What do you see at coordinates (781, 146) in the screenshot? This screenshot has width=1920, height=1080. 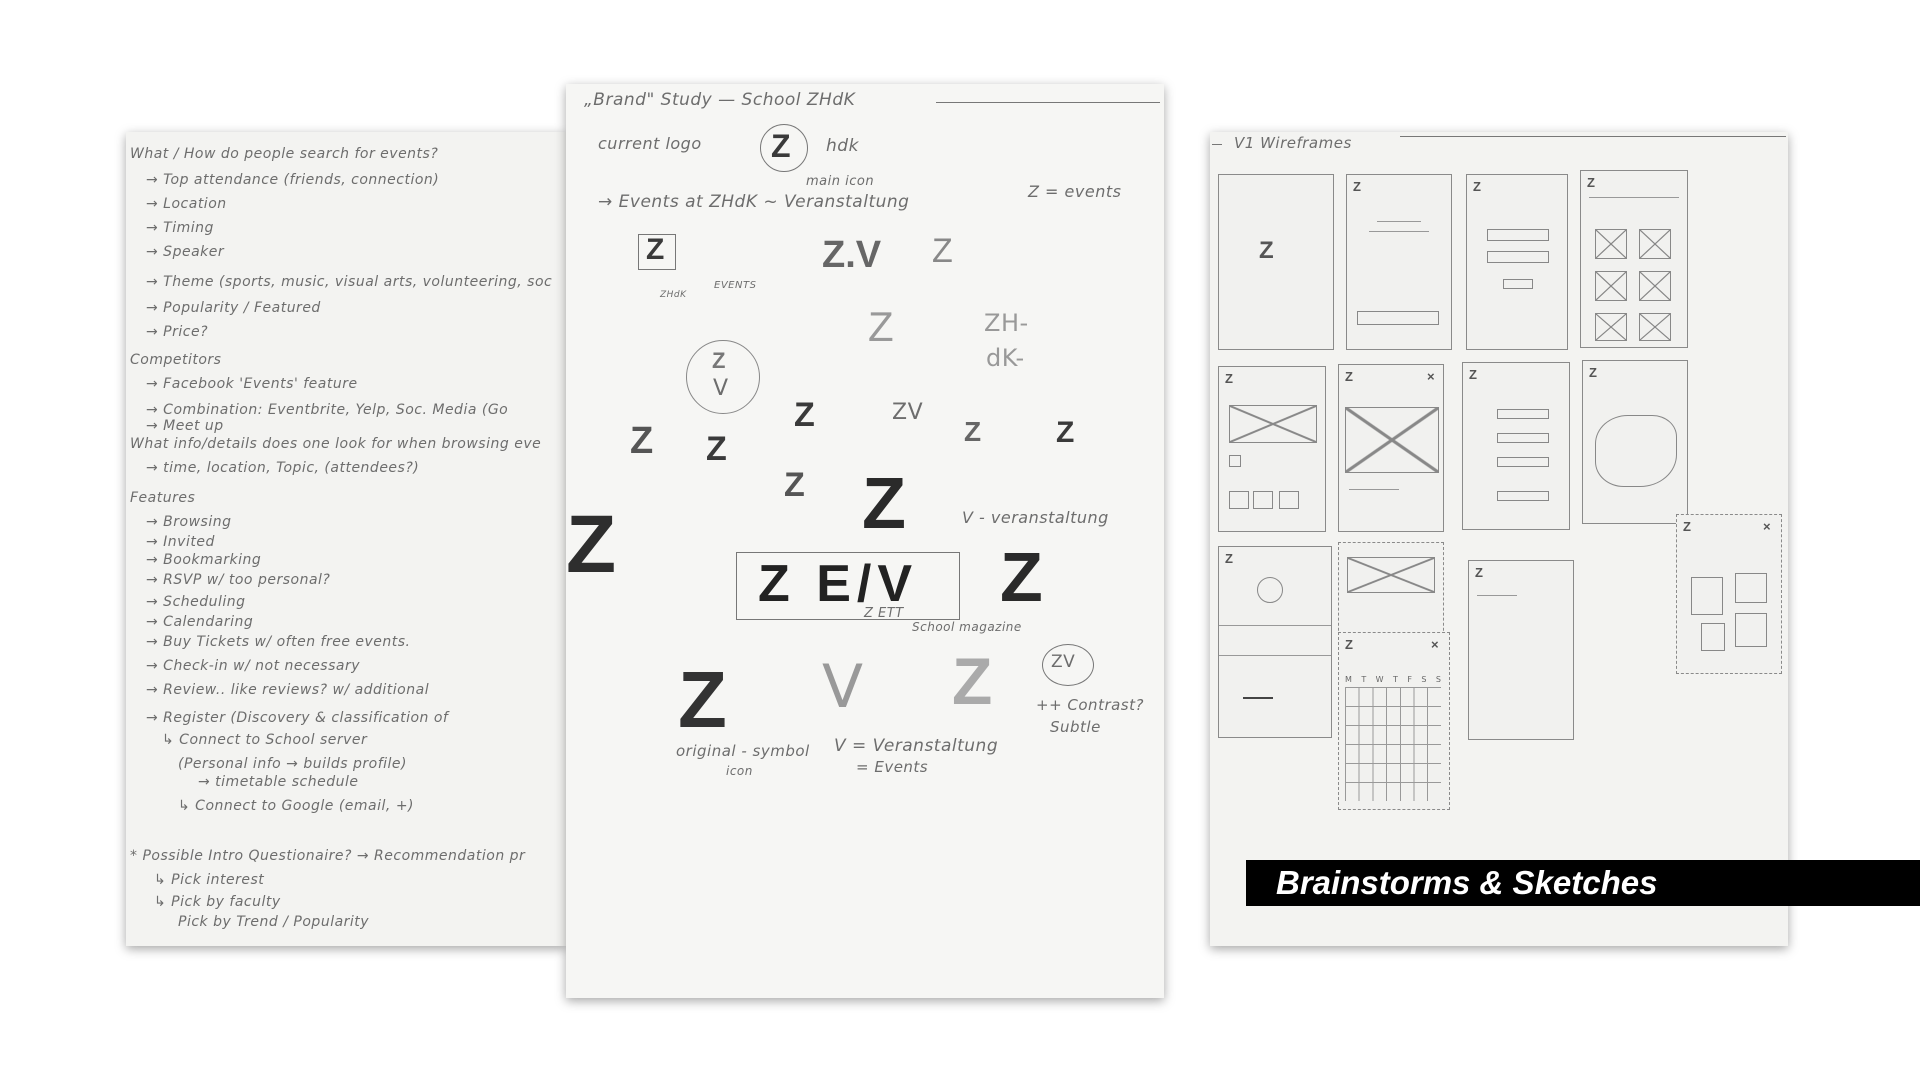 I see `logo-z: Z` at bounding box center [781, 146].